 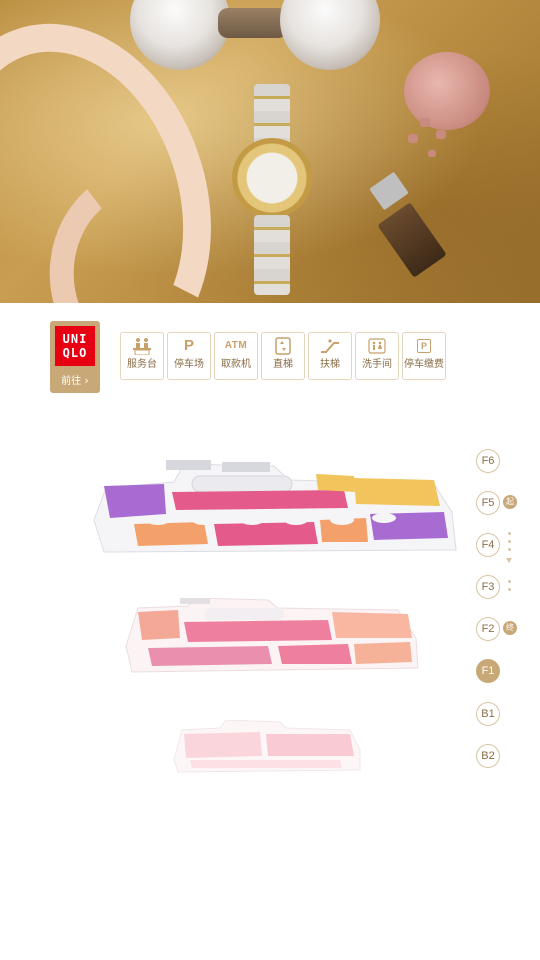 What do you see at coordinates (283, 364) in the screenshot?
I see `facility-label: 直梯` at bounding box center [283, 364].